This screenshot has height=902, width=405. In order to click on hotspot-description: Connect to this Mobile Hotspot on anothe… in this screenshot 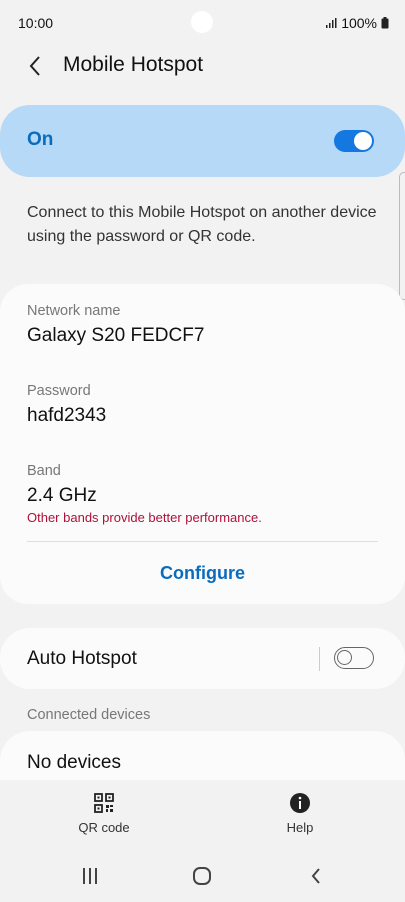, I will do `click(202, 224)`.